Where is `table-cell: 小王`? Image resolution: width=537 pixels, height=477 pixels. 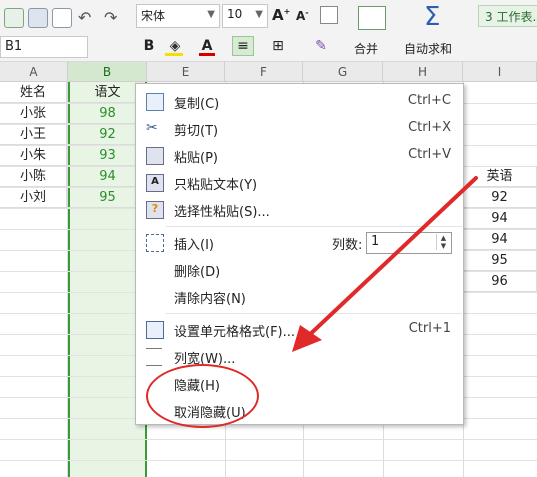
table-cell: 小王 is located at coordinates (33, 134).